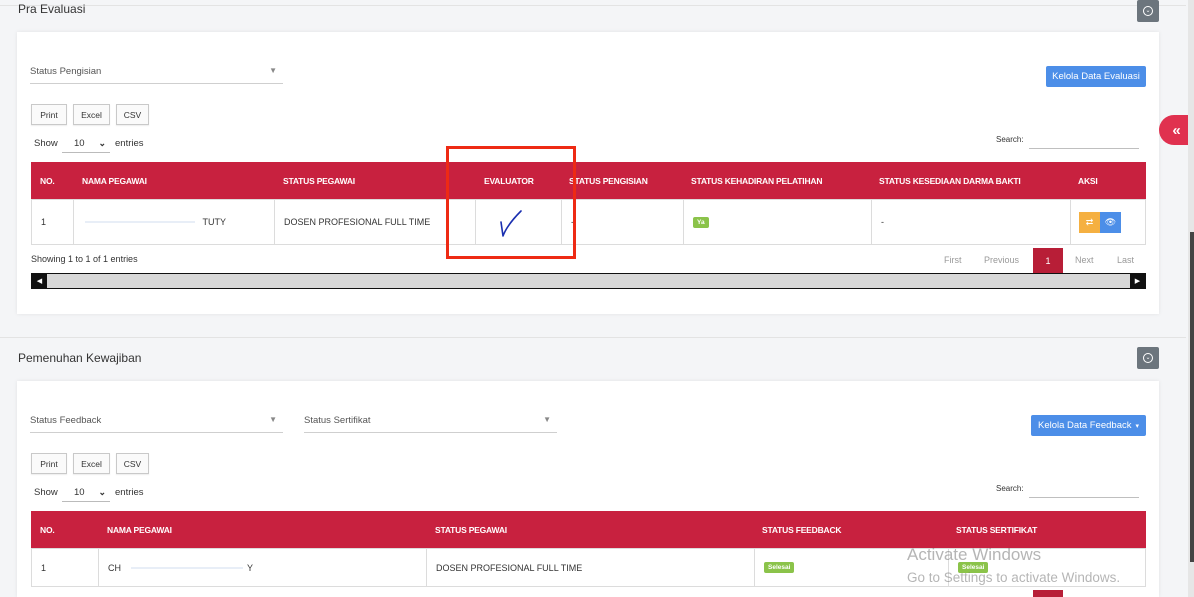  Describe the element at coordinates (1001, 260) in the screenshot. I see `pagination-previous: Previous` at that location.